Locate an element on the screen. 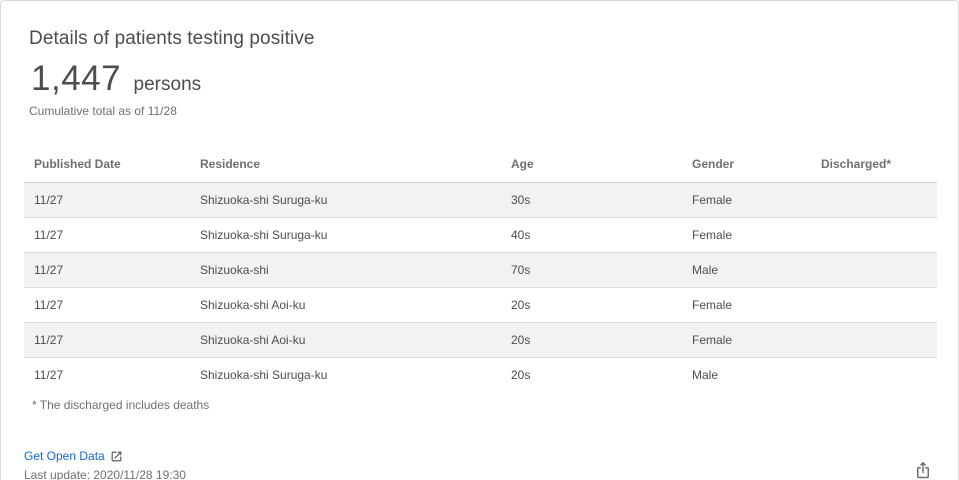 This screenshot has width=959, height=480. table-row: 11/27 Shizuoka-shi Suruga-ku 20s Male is located at coordinates (480, 374).